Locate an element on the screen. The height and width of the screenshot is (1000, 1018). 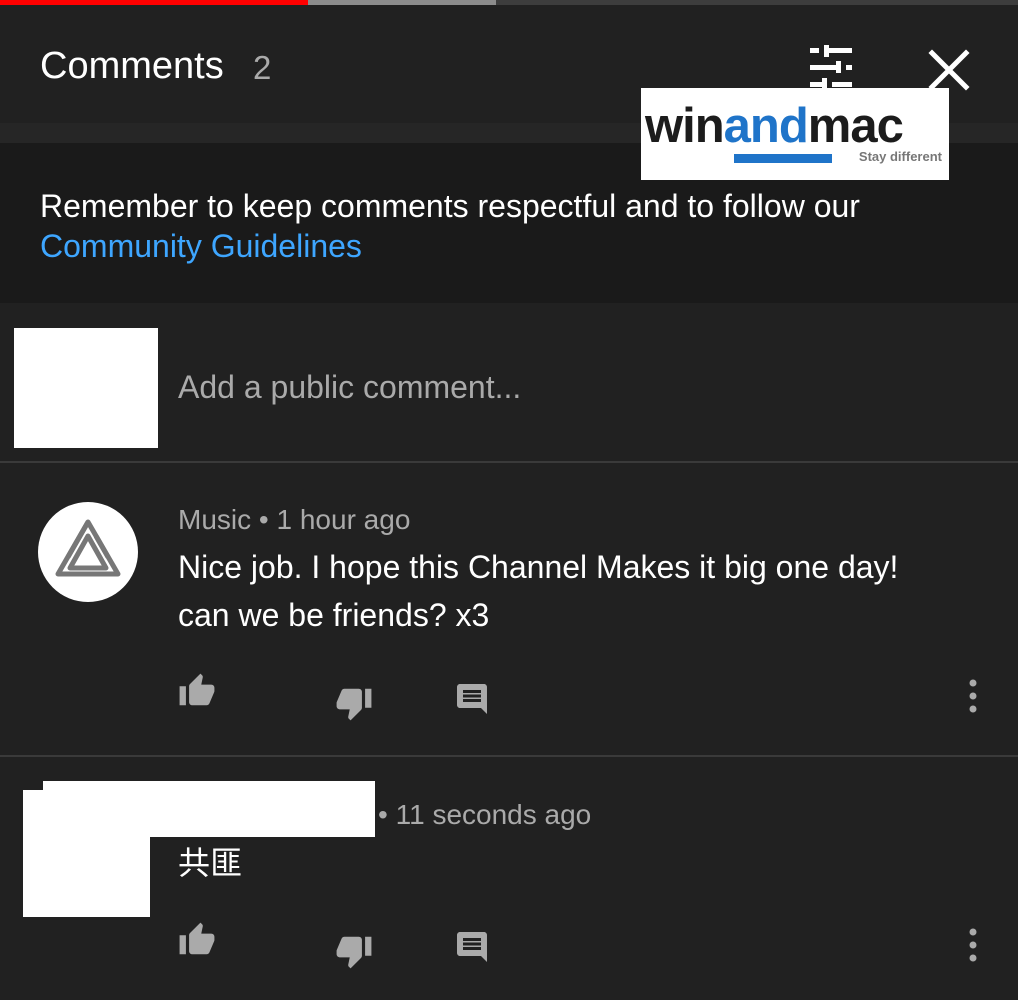
comment-text: 共匪 is located at coordinates (210, 863).